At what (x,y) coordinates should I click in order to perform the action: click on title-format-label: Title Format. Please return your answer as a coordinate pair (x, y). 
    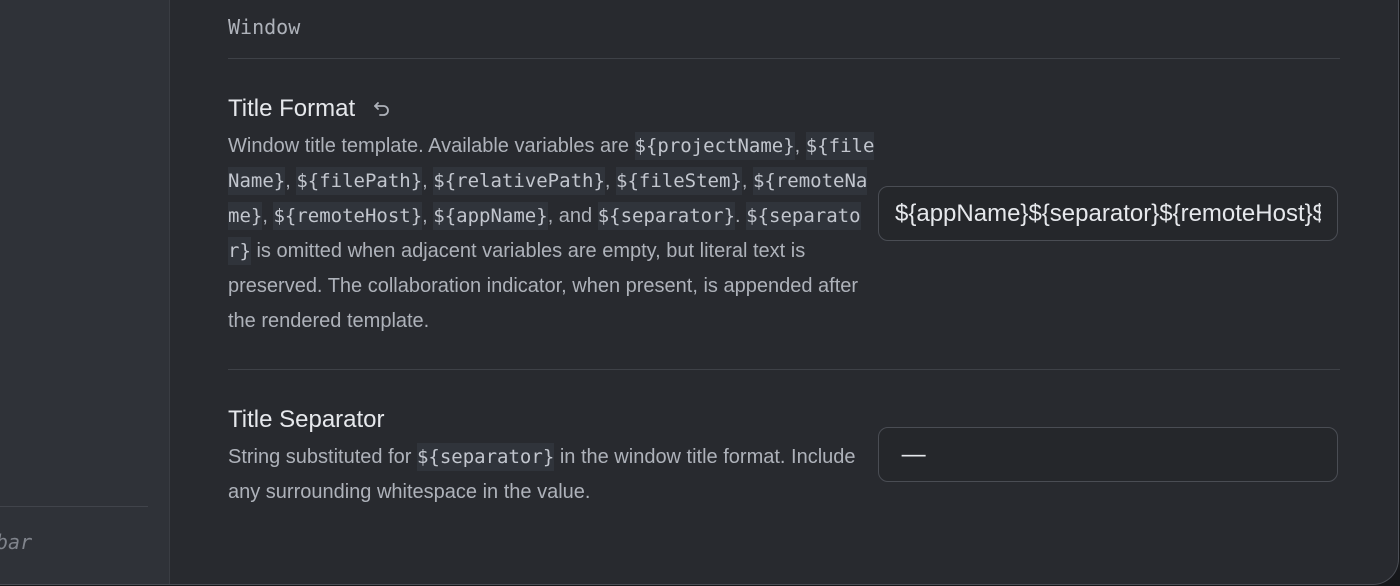
    Looking at the image, I should click on (292, 108).